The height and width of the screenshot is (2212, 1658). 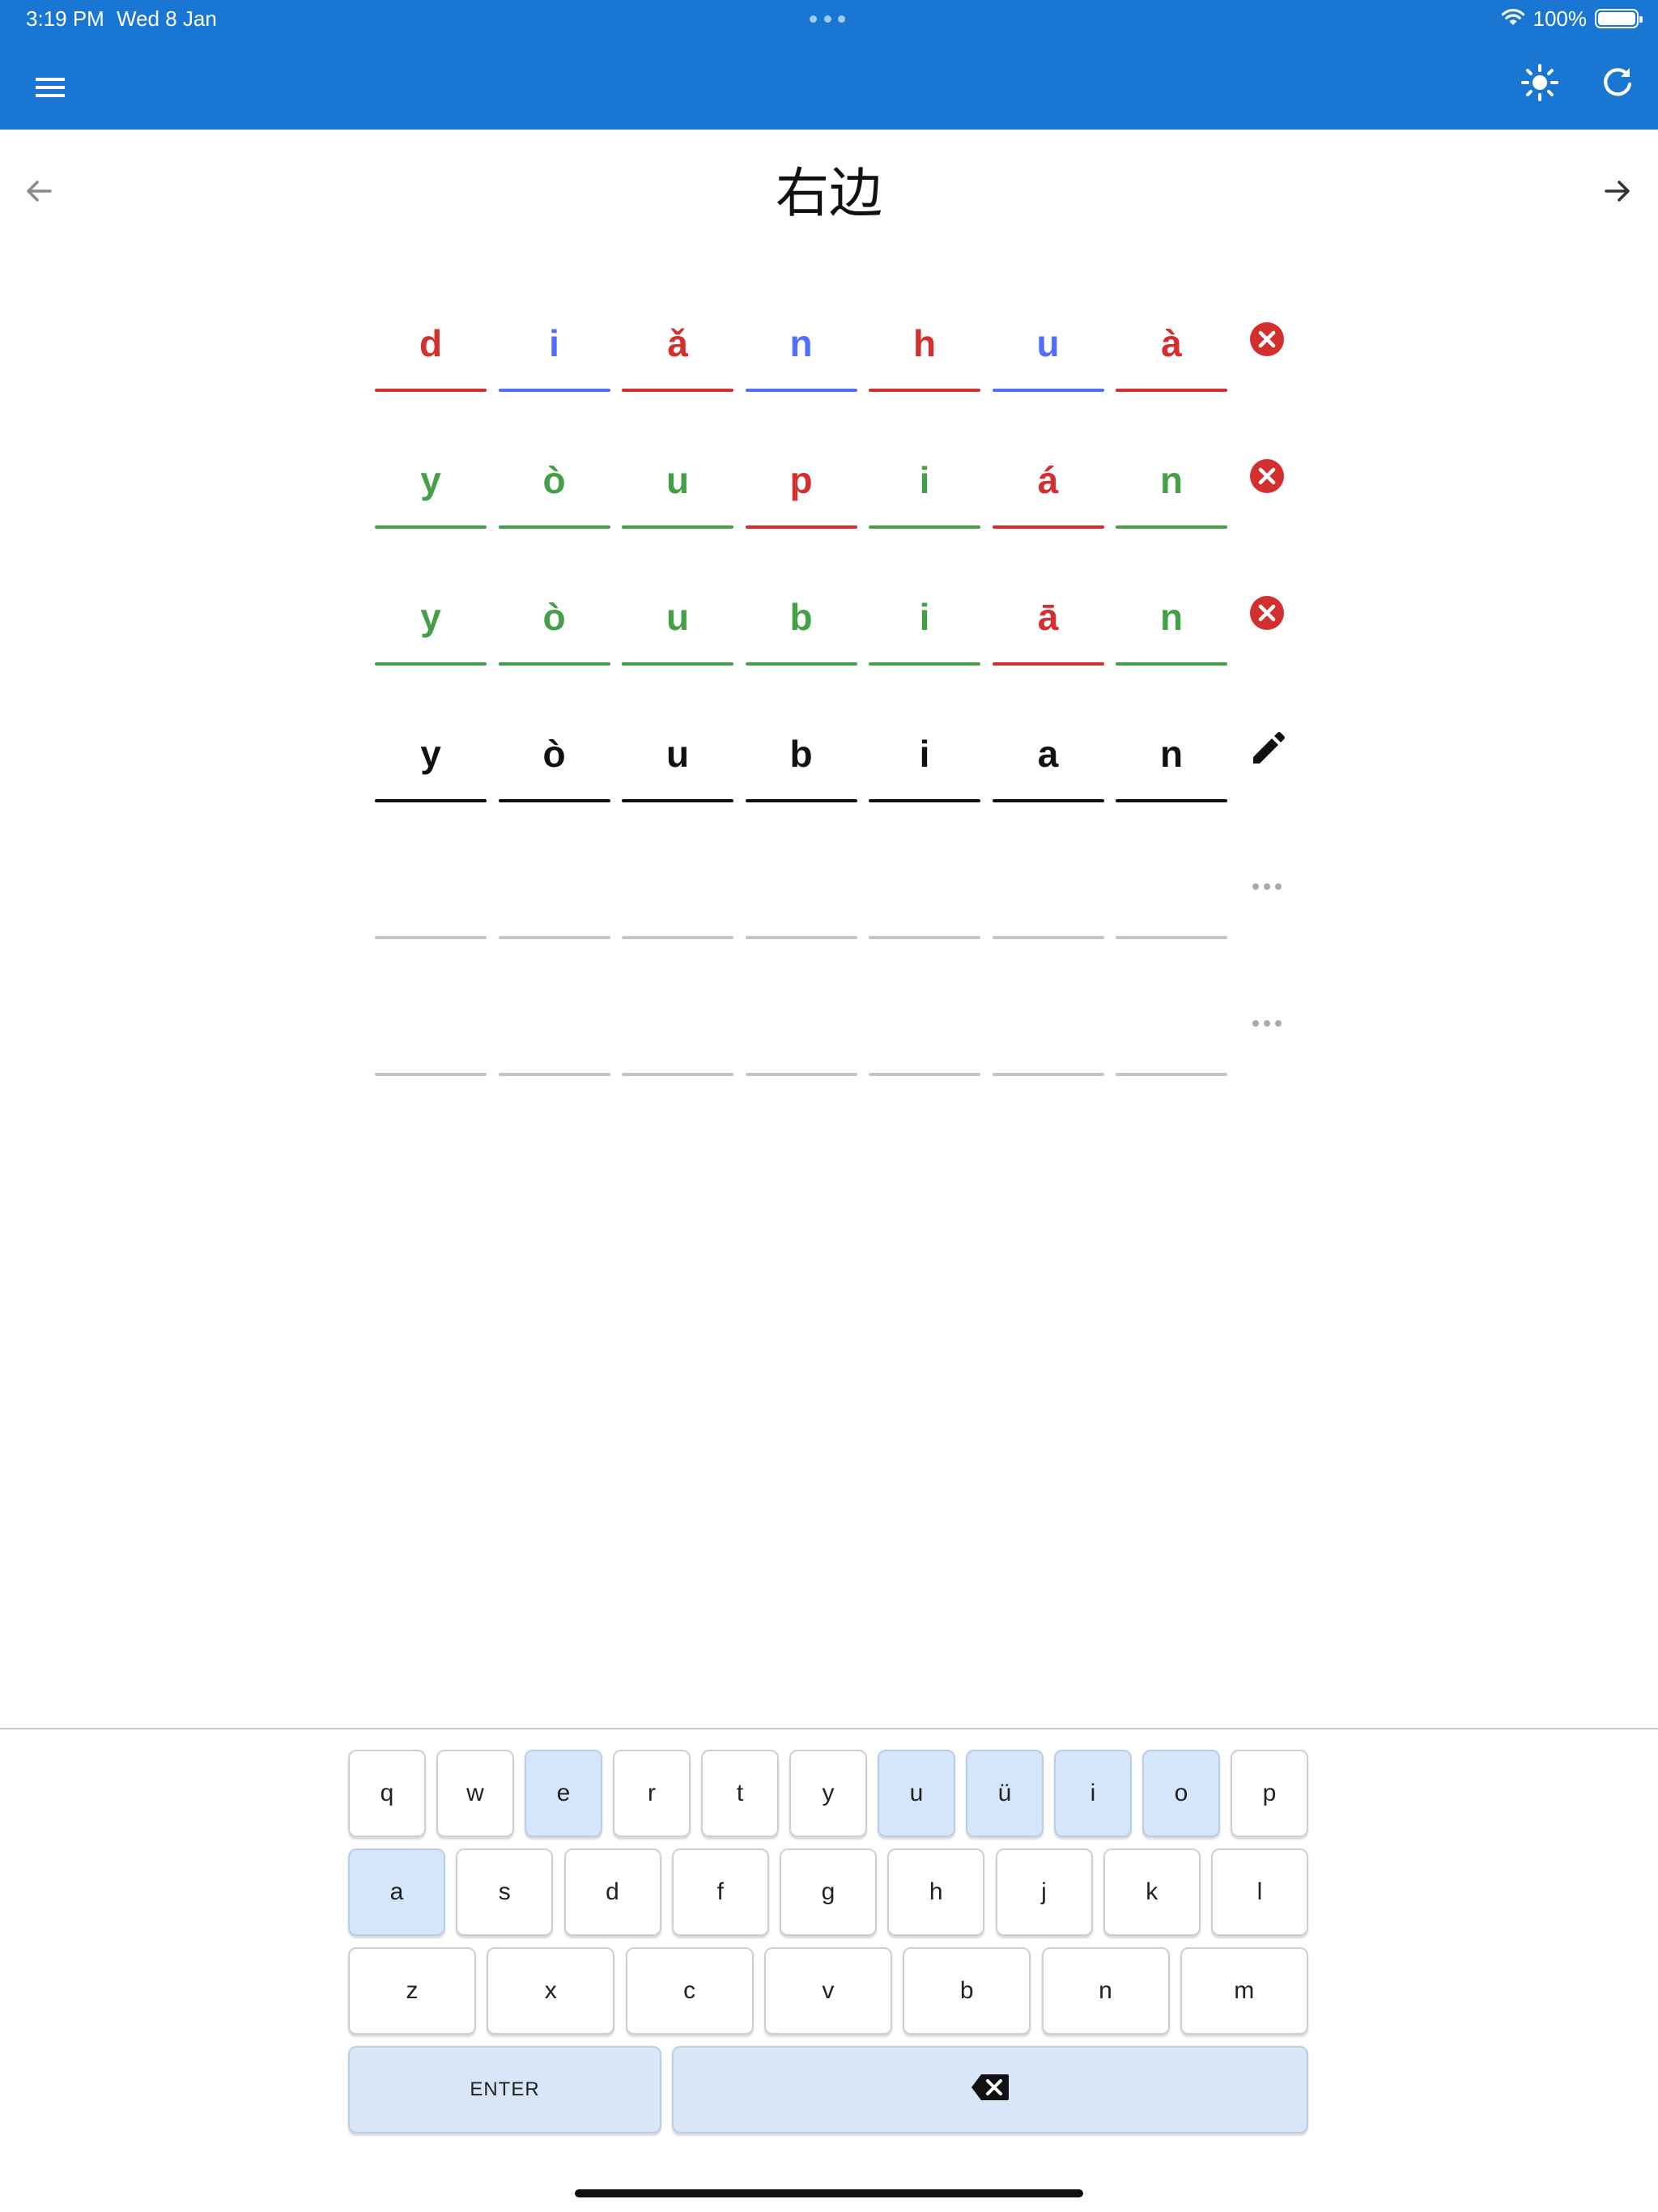 What do you see at coordinates (551, 1991) in the screenshot?
I see `key-x: x` at bounding box center [551, 1991].